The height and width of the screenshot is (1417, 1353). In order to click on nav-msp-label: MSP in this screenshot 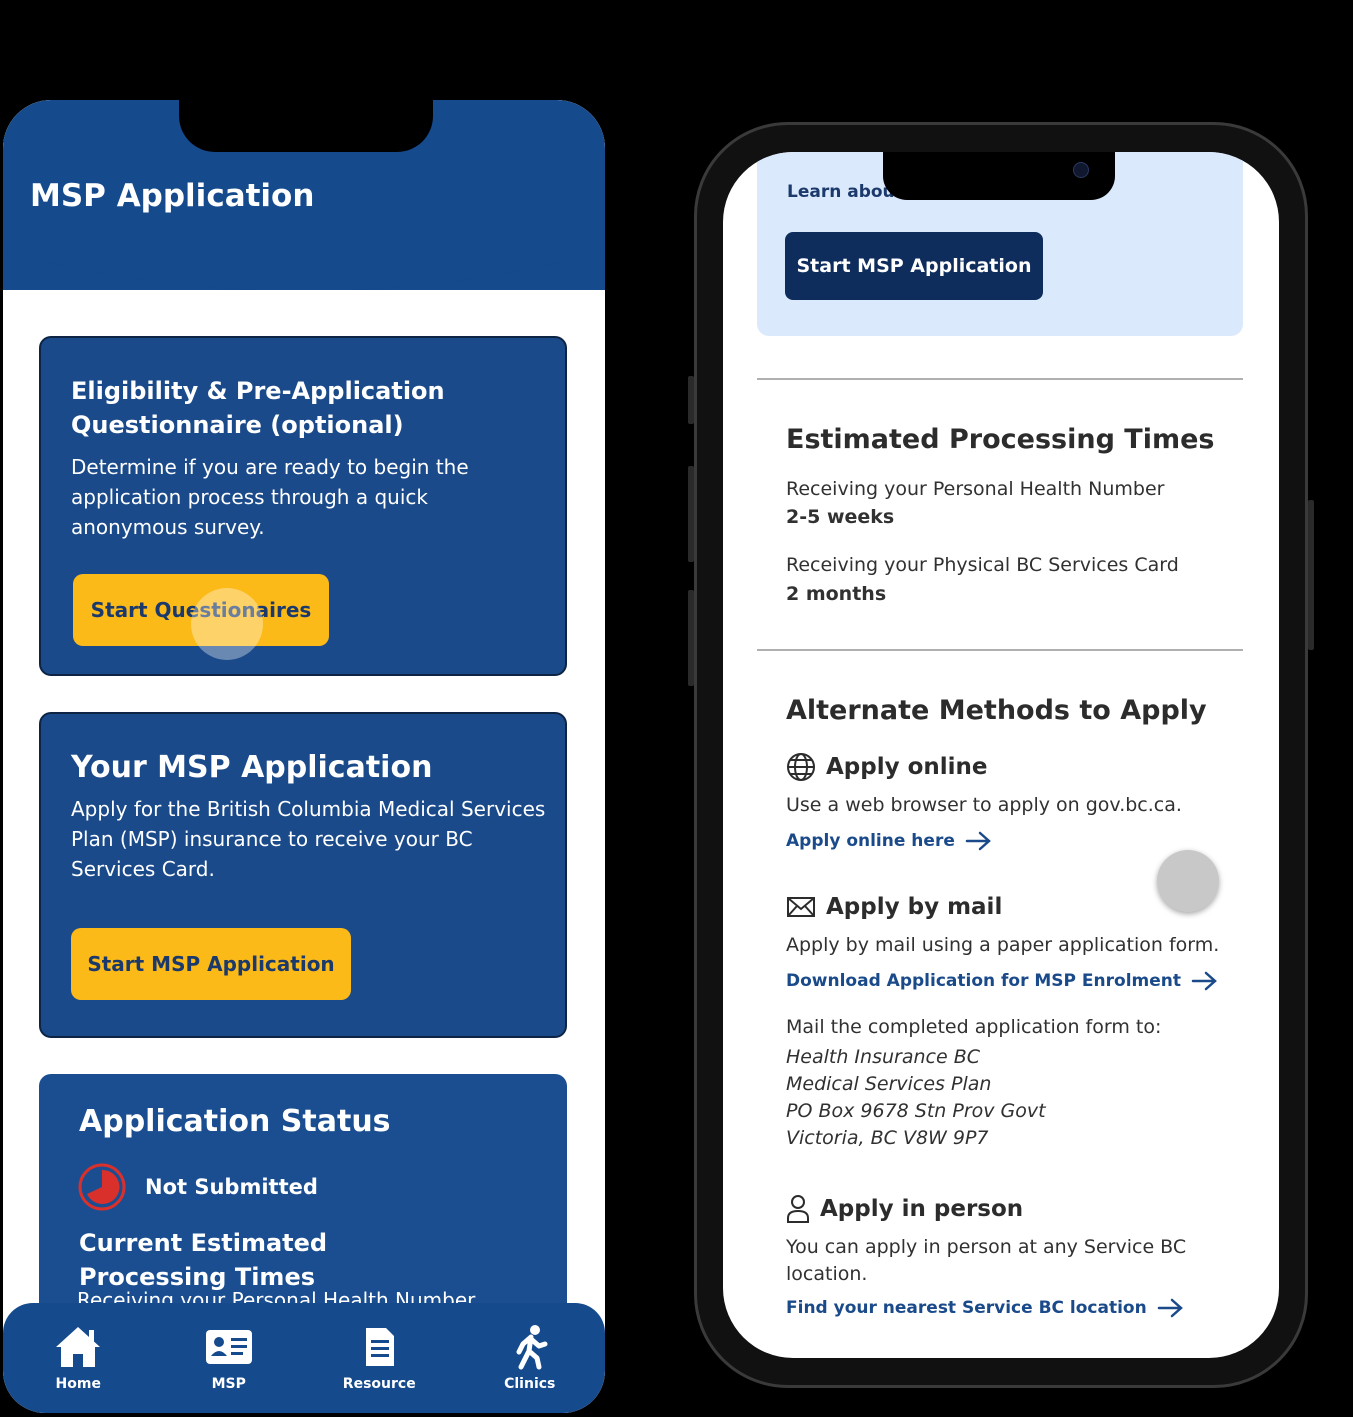, I will do `click(228, 1384)`.